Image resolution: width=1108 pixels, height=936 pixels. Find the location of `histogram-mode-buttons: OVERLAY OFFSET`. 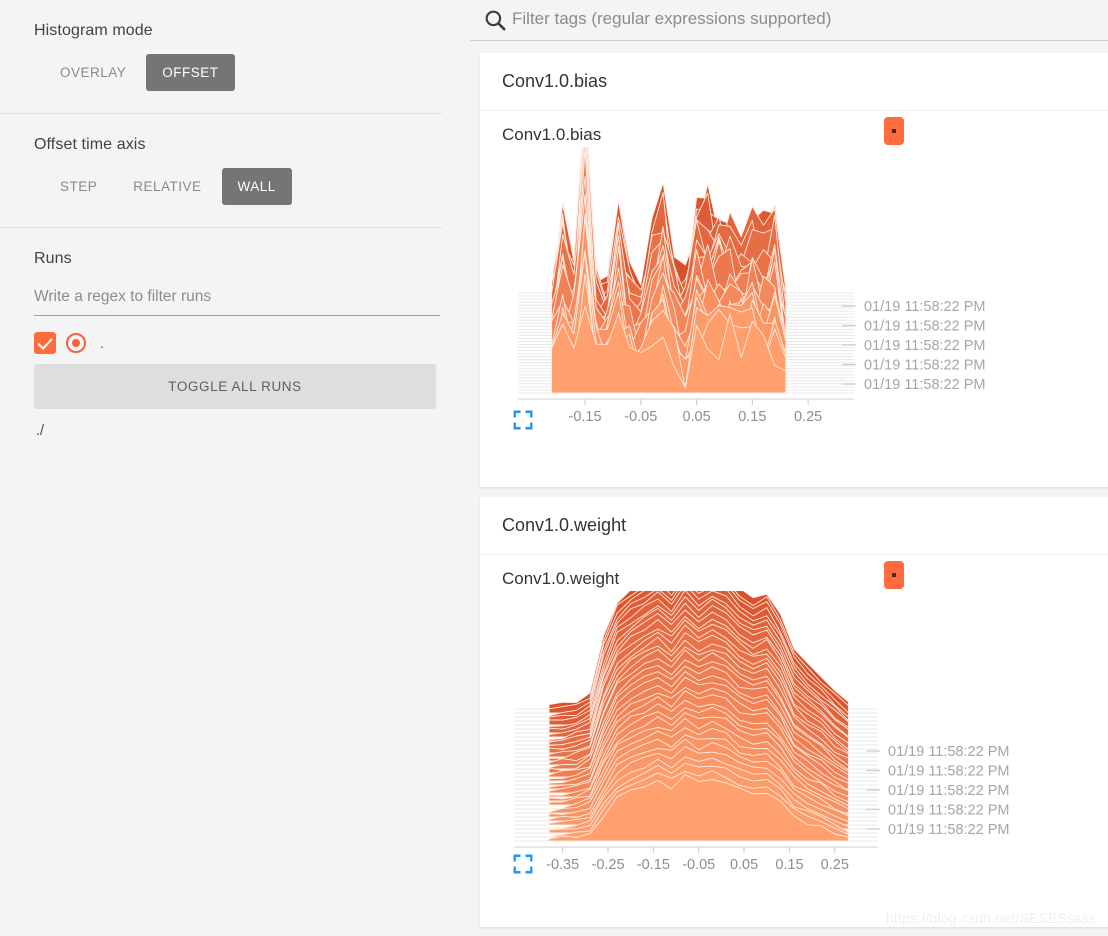

histogram-mode-buttons: OVERLAY OFFSET is located at coordinates (235, 78).